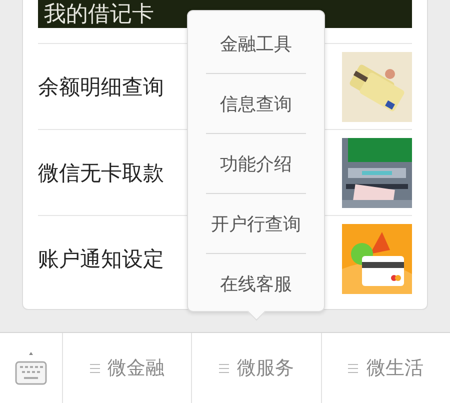 Image resolution: width=450 pixels, height=403 pixels. What do you see at coordinates (256, 104) in the screenshot?
I see `menu-item: 信息查询` at bounding box center [256, 104].